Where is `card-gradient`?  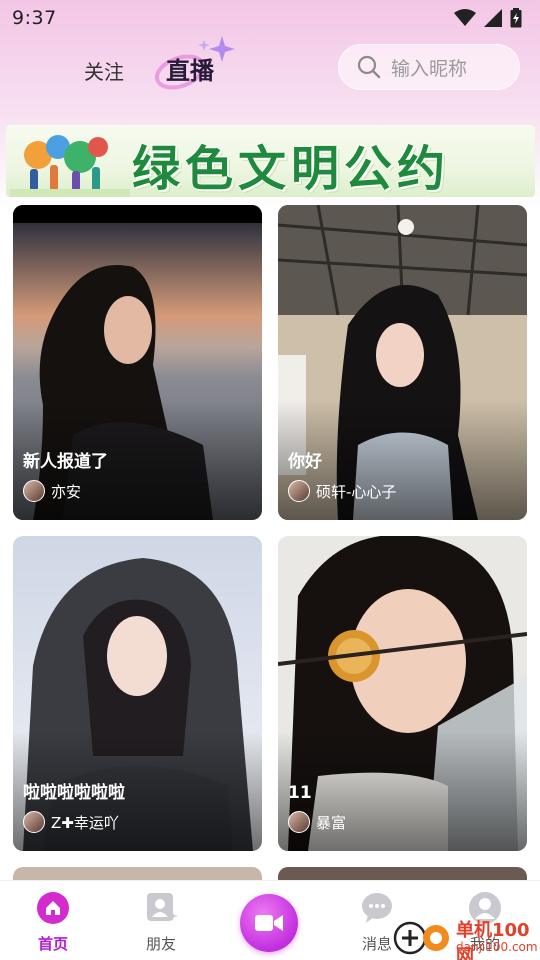
card-gradient is located at coordinates (402, 791).